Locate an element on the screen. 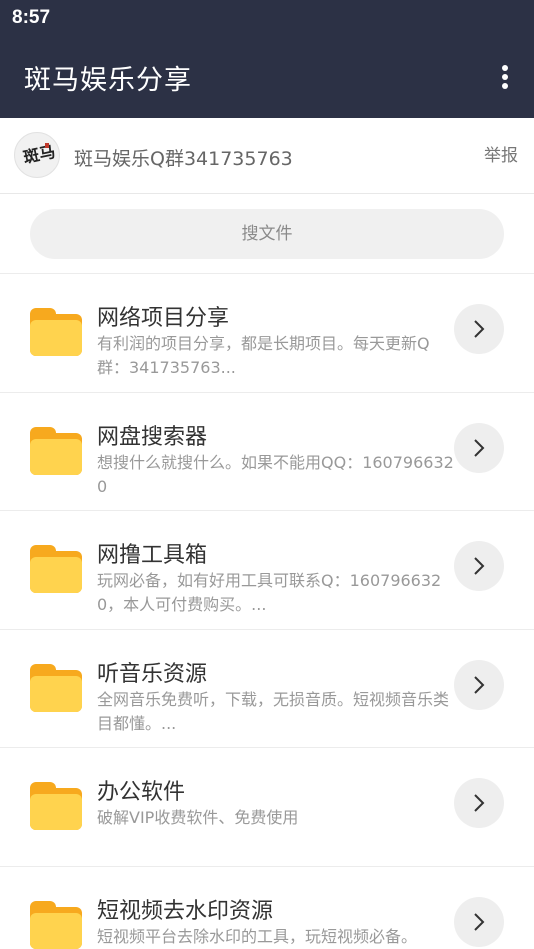  status-bar: 8:57 is located at coordinates (267, 19).